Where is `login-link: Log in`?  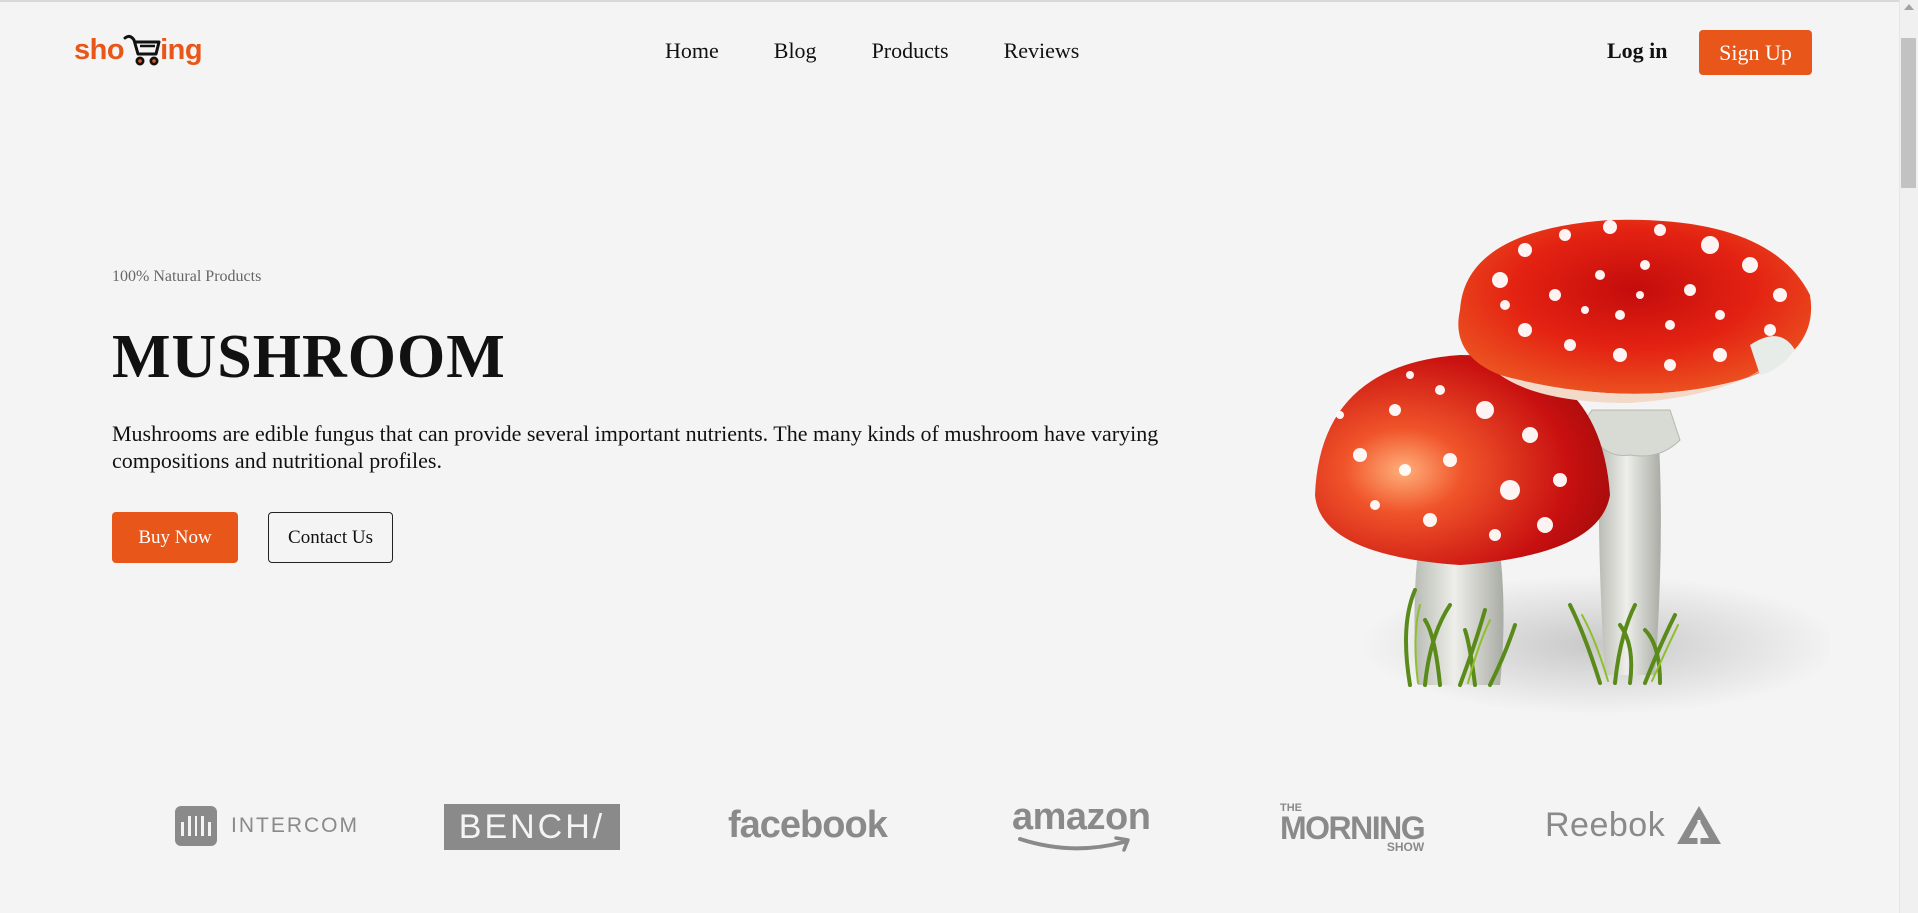
login-link: Log in is located at coordinates (1637, 51).